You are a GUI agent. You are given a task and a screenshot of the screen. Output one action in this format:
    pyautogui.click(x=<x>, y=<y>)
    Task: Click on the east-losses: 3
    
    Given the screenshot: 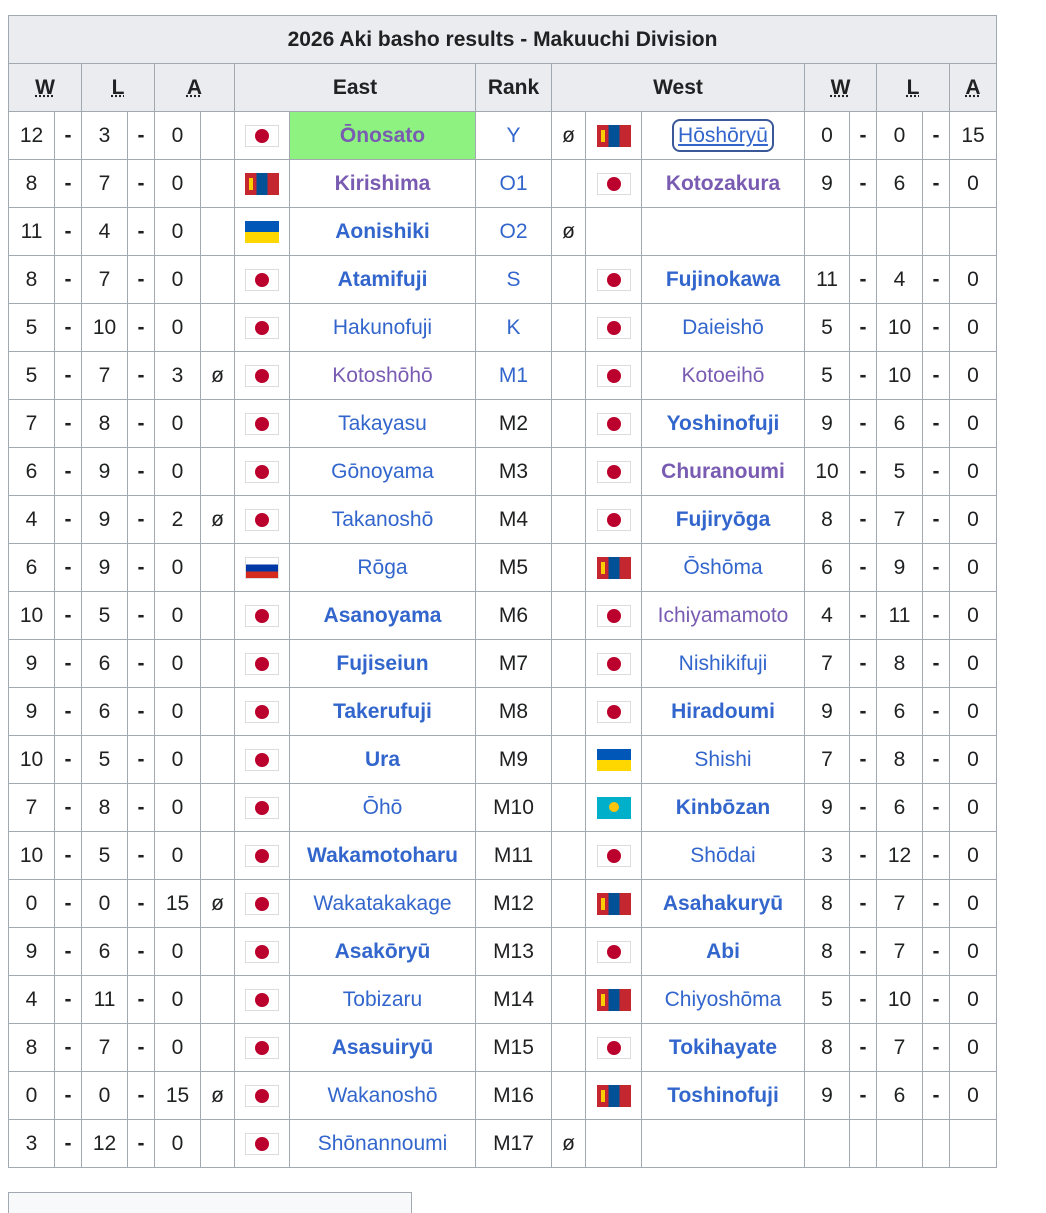 What is the action you would take?
    pyautogui.click(x=104, y=135)
    